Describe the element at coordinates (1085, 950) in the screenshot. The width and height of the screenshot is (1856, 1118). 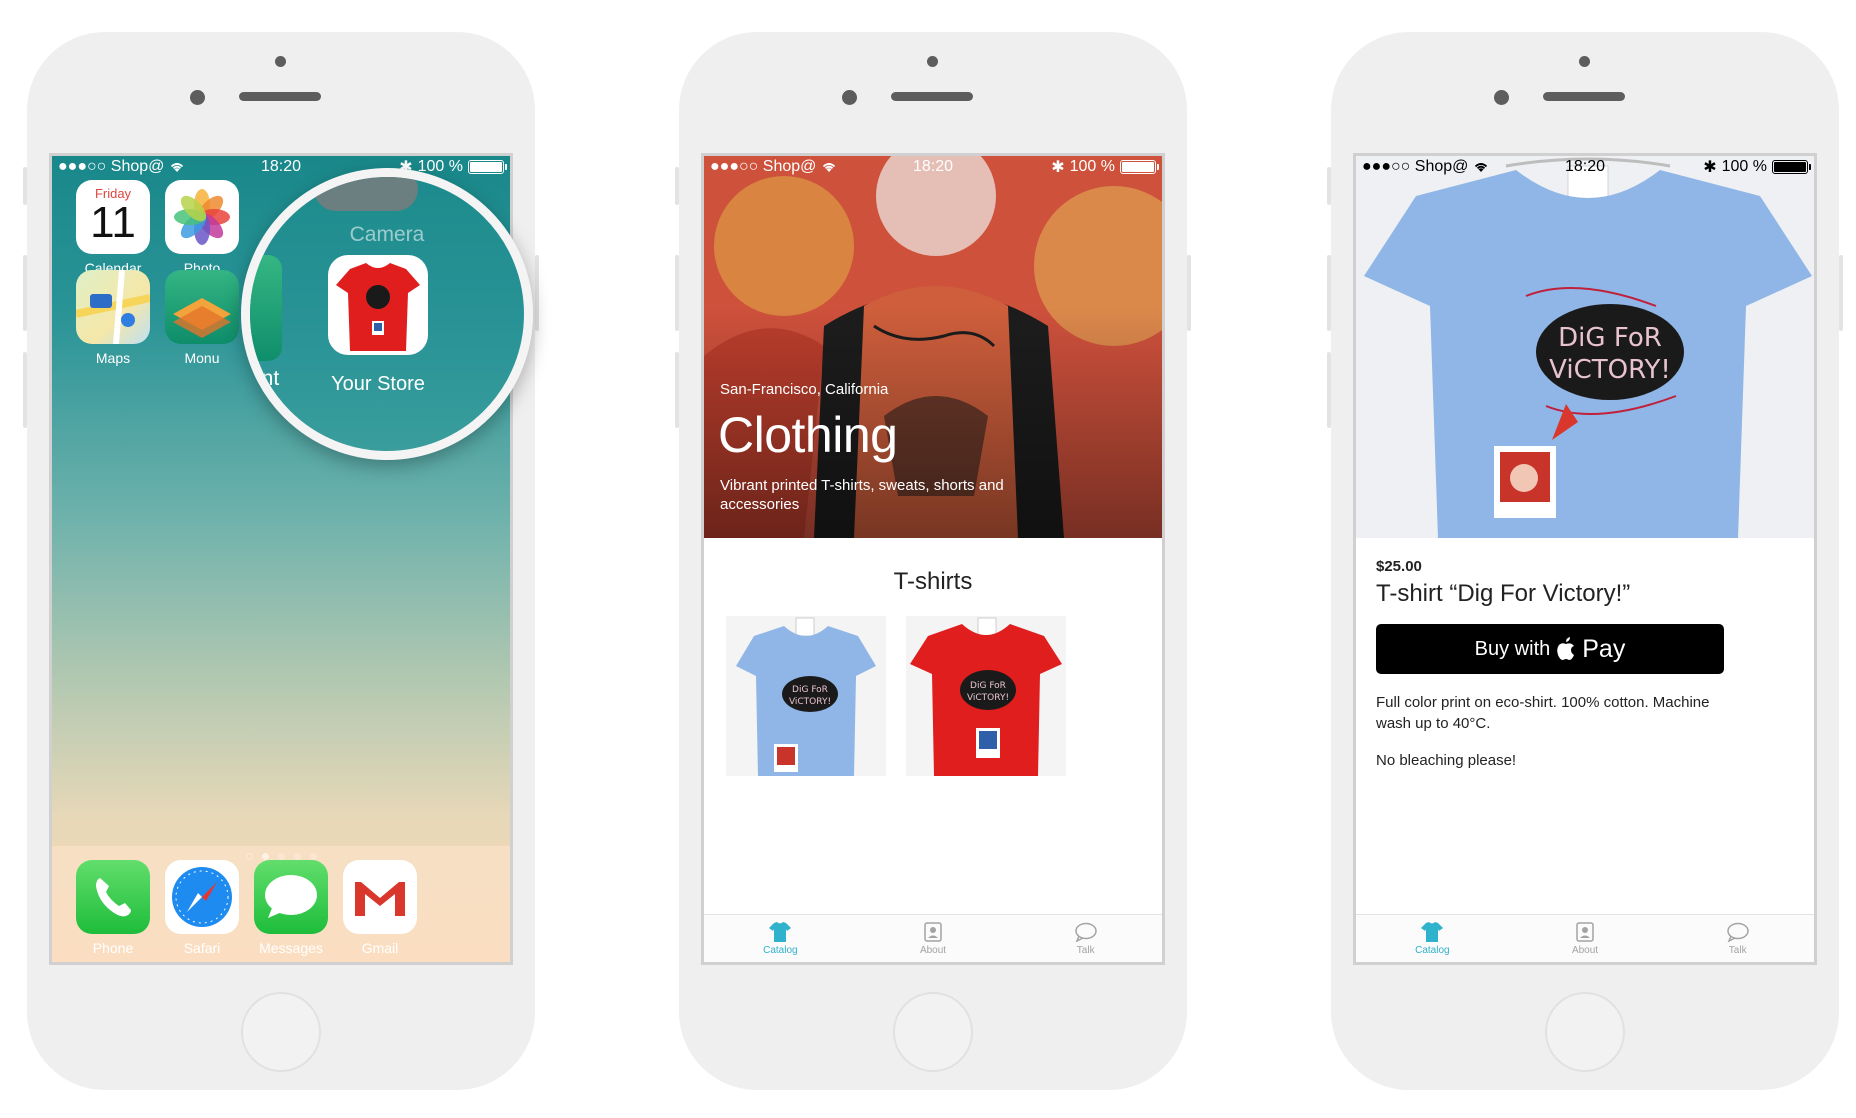
I see `tab-label-talk: Talk` at that location.